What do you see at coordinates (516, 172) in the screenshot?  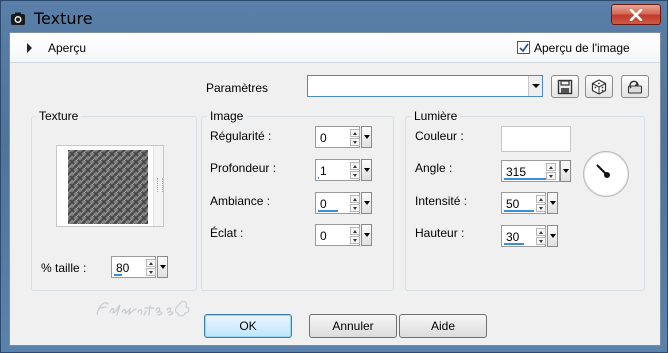 I see `angle-value: 315` at bounding box center [516, 172].